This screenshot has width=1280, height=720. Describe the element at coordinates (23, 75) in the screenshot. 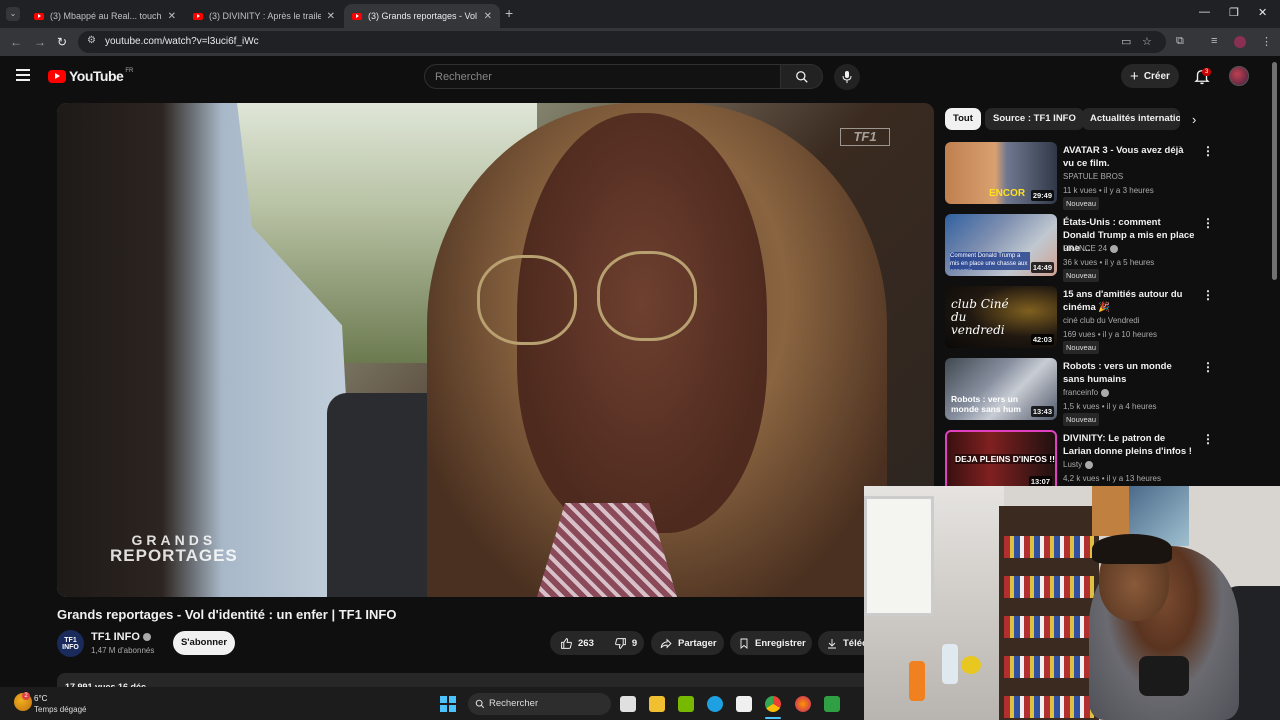

I see `hamburger-menu-icon` at that location.